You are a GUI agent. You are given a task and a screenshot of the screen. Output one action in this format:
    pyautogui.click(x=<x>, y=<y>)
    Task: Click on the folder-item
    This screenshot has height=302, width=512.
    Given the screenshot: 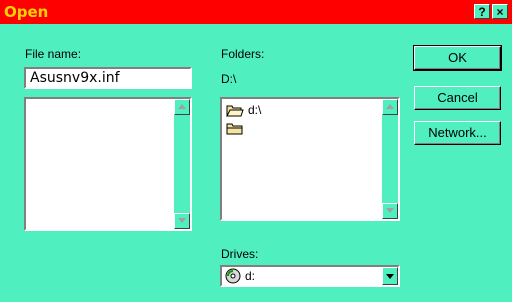 What is the action you would take?
    pyautogui.click(x=237, y=128)
    